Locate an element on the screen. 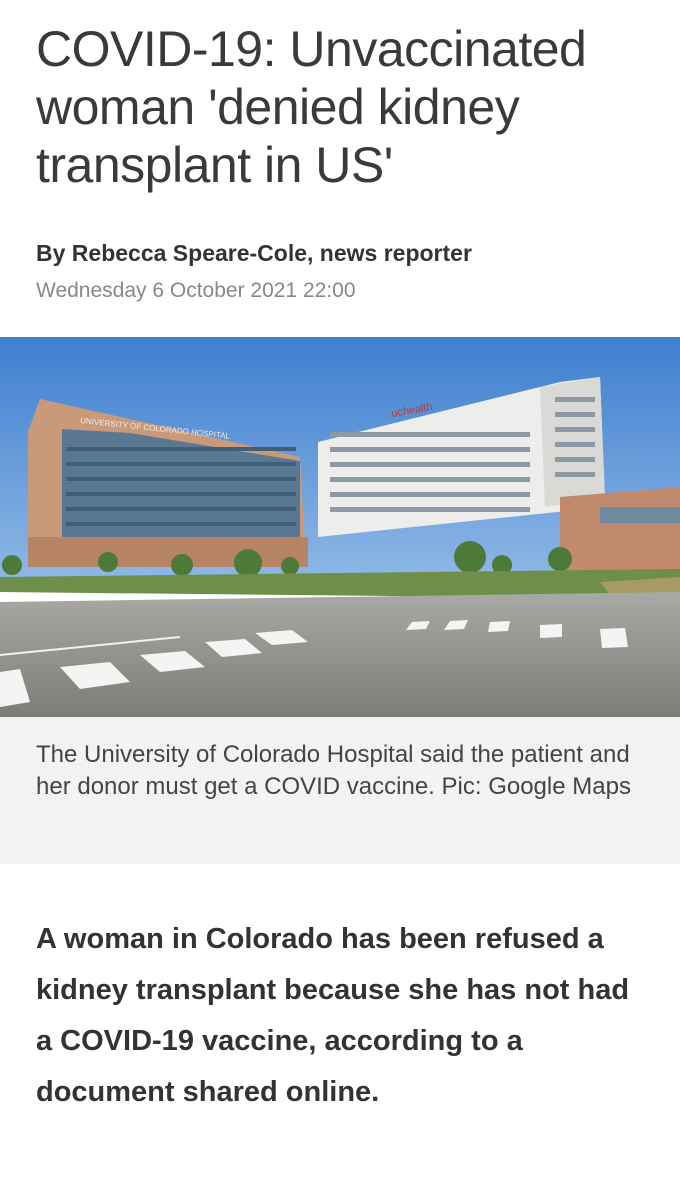  publish-date: Wednesday 6 October 2021 22:00 is located at coordinates (196, 290).